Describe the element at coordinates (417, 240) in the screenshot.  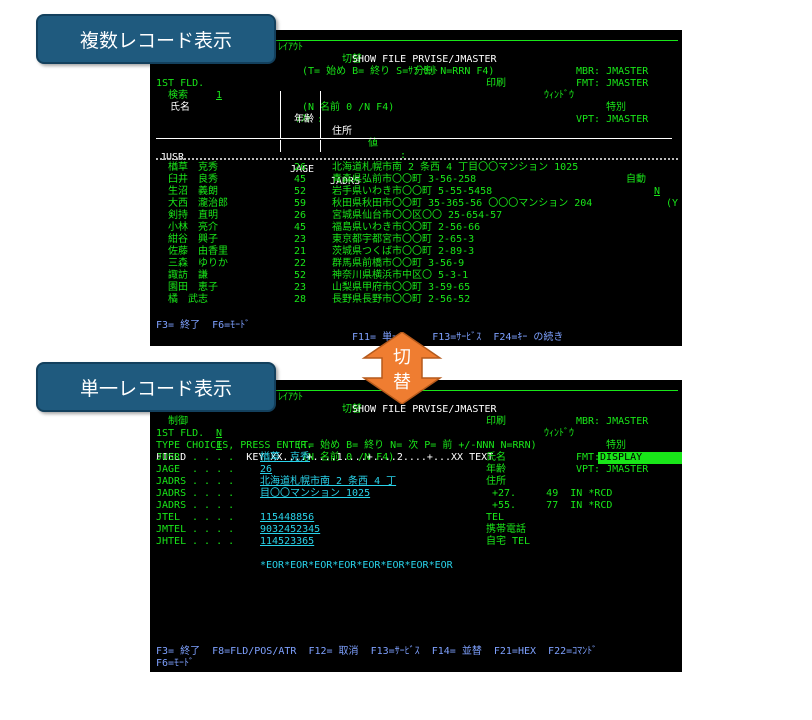
I see `table-row: 紺谷 興子 23 東京都宇都宮市〇〇町 2-65-3` at that location.